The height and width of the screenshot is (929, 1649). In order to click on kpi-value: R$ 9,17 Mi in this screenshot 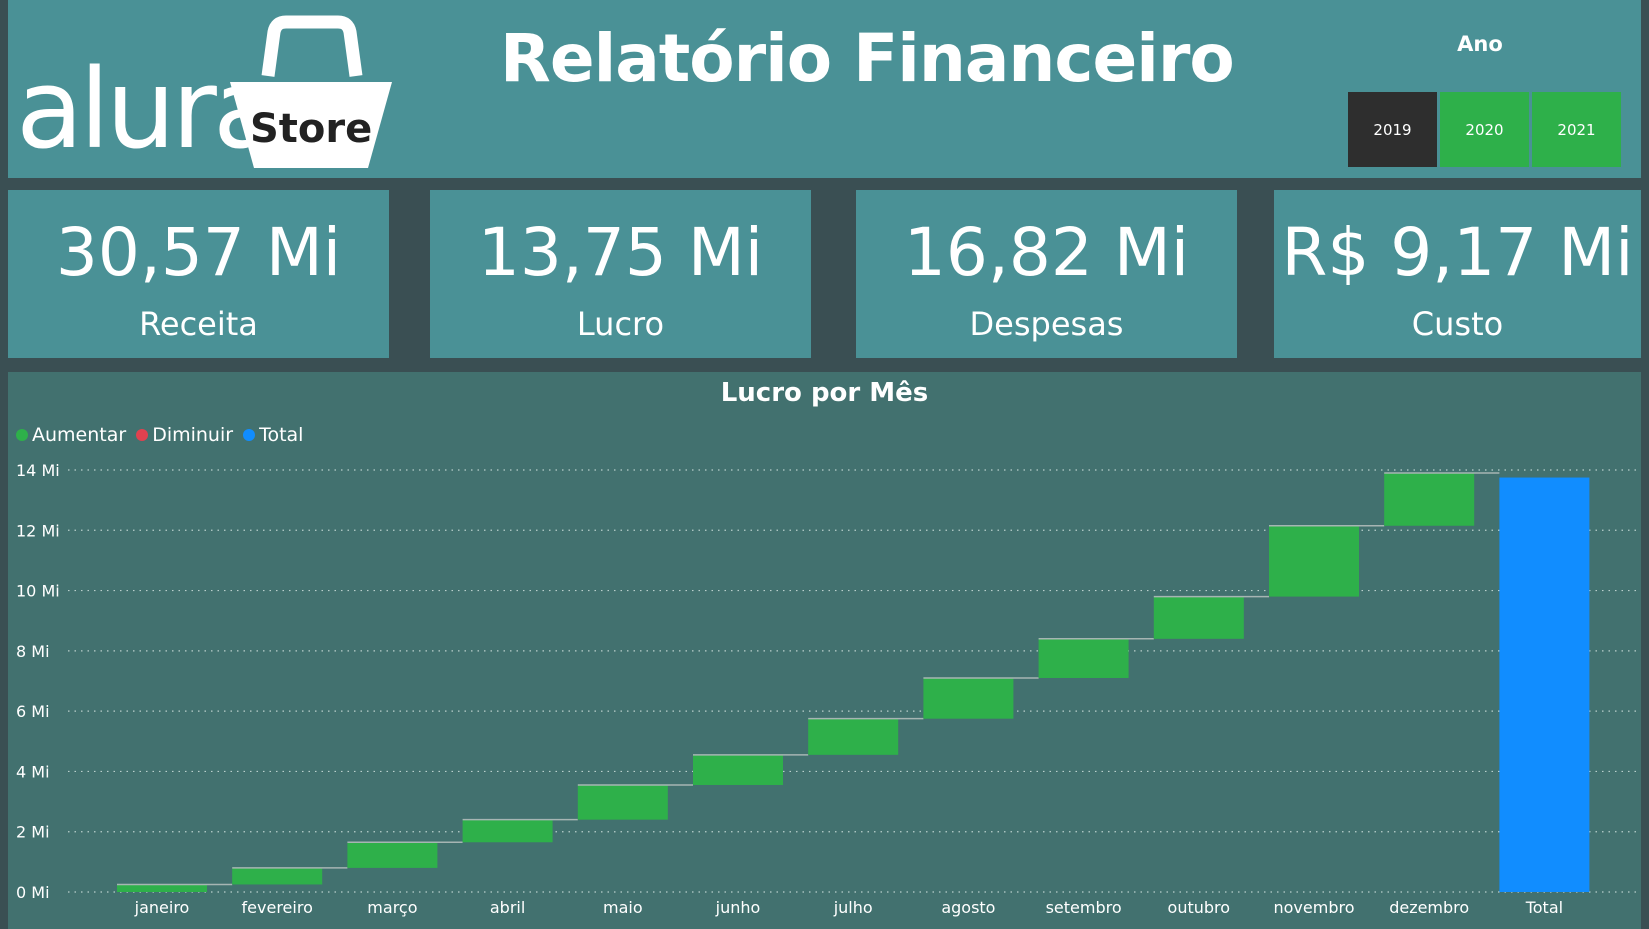, I will do `click(1457, 252)`.